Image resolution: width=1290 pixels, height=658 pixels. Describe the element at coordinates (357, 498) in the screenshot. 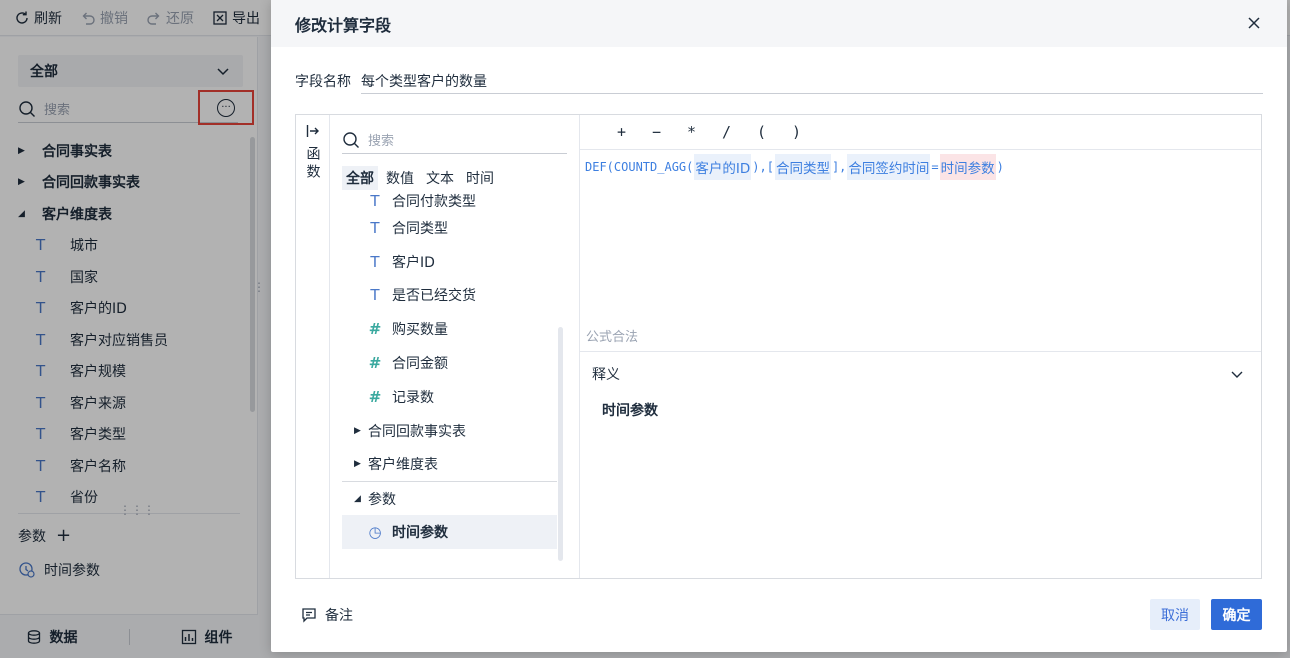

I see `caret-down-icon: ◢` at that location.